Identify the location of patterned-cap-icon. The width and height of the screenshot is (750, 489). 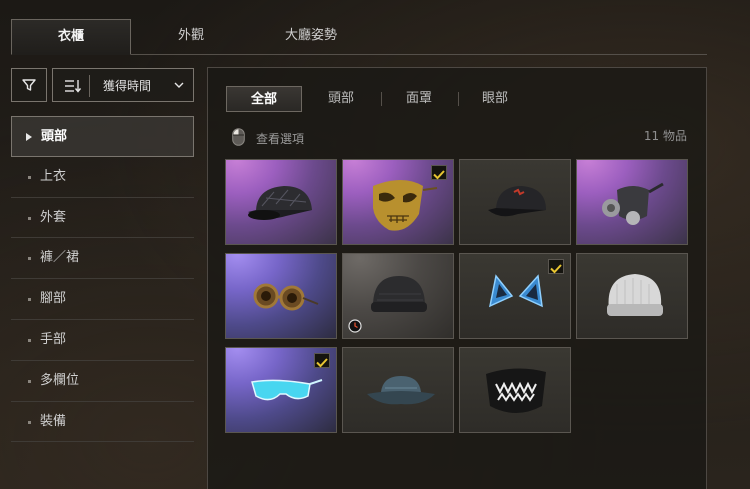
(280, 203).